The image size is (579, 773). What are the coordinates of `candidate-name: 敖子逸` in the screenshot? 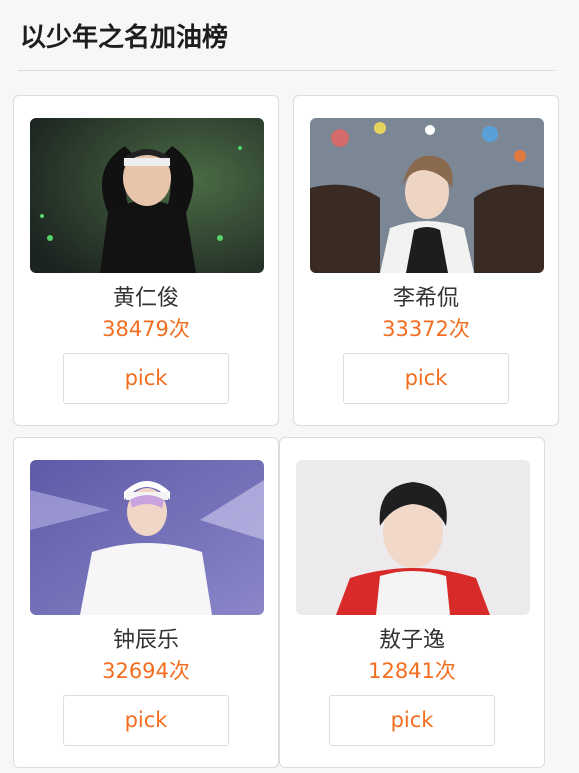 It's located at (411, 640).